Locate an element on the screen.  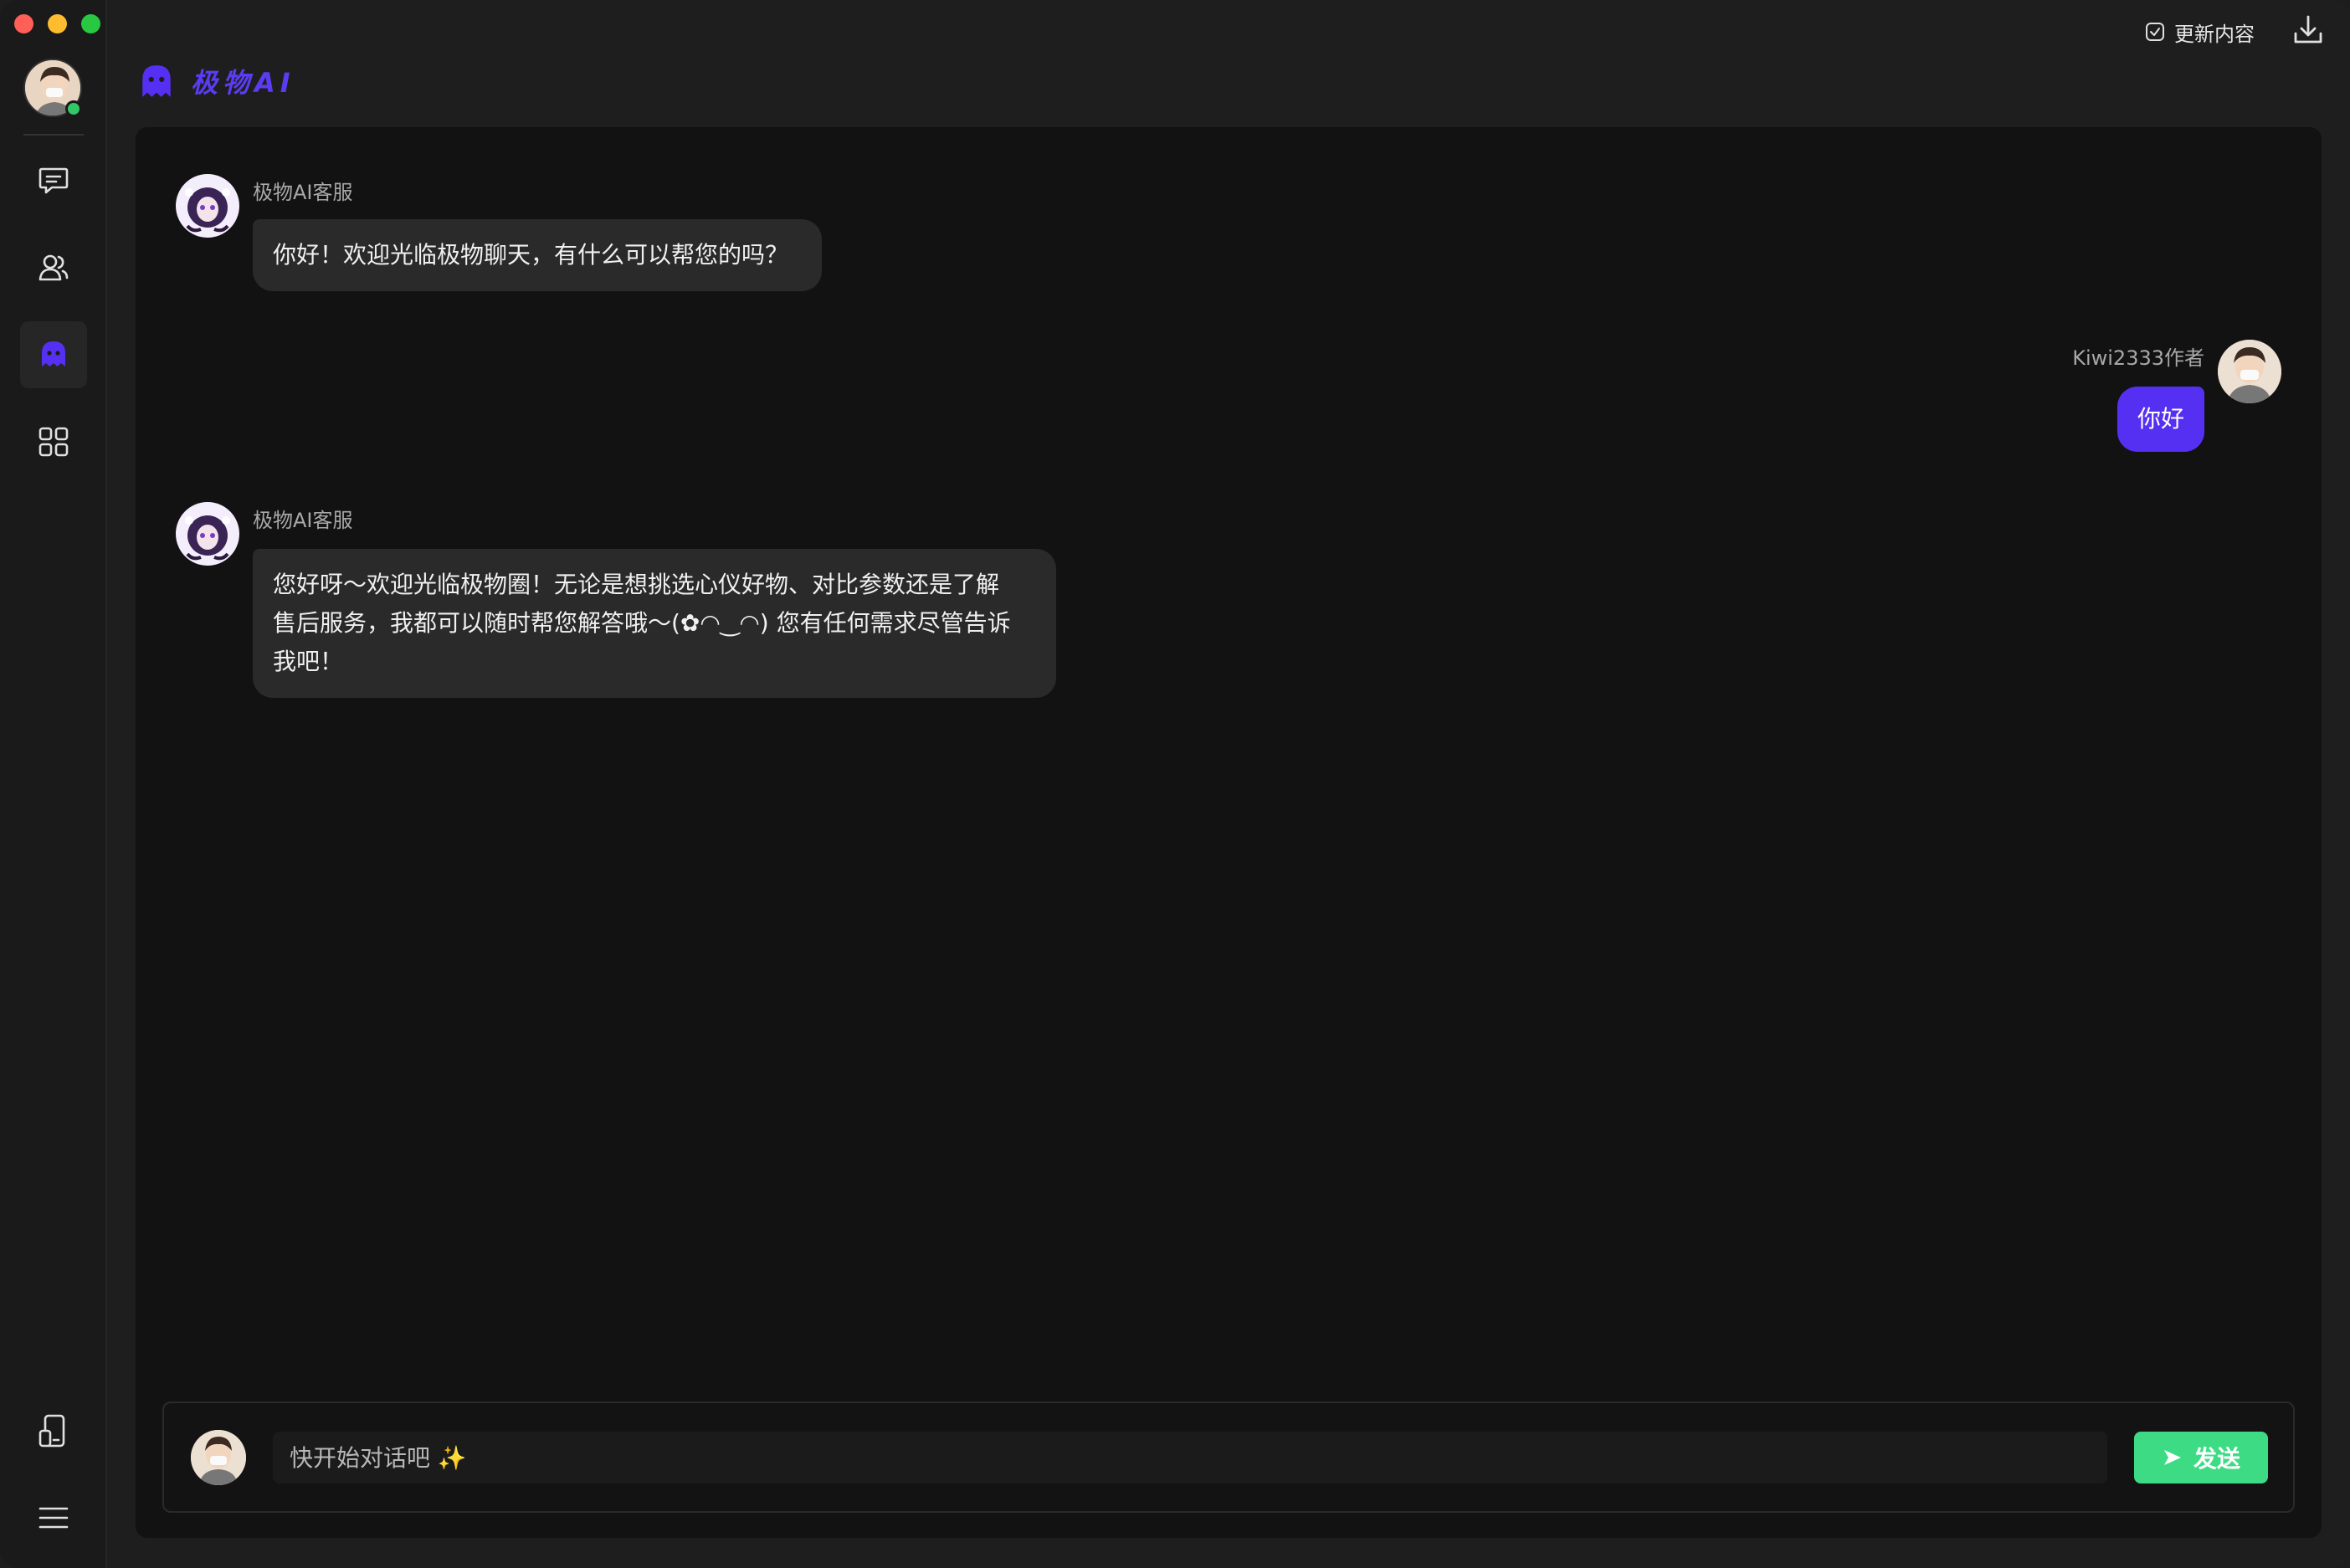
sidebar-item-menu is located at coordinates (53, 1518).